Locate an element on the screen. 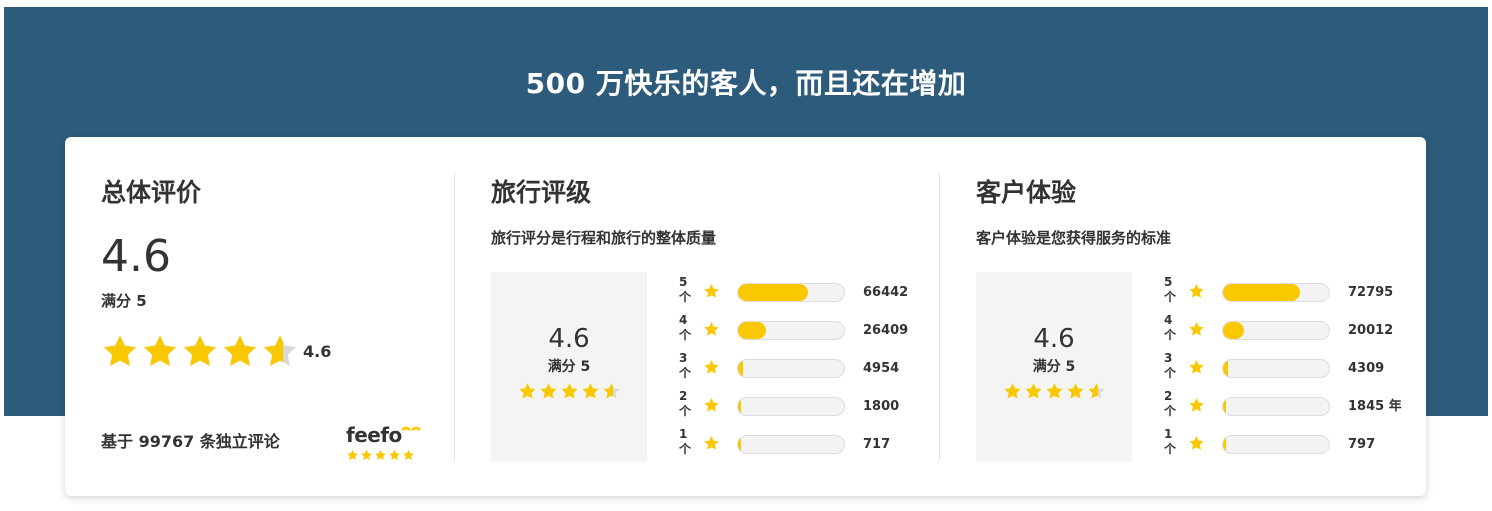  feefo-logo: feefo is located at coordinates (386, 443).